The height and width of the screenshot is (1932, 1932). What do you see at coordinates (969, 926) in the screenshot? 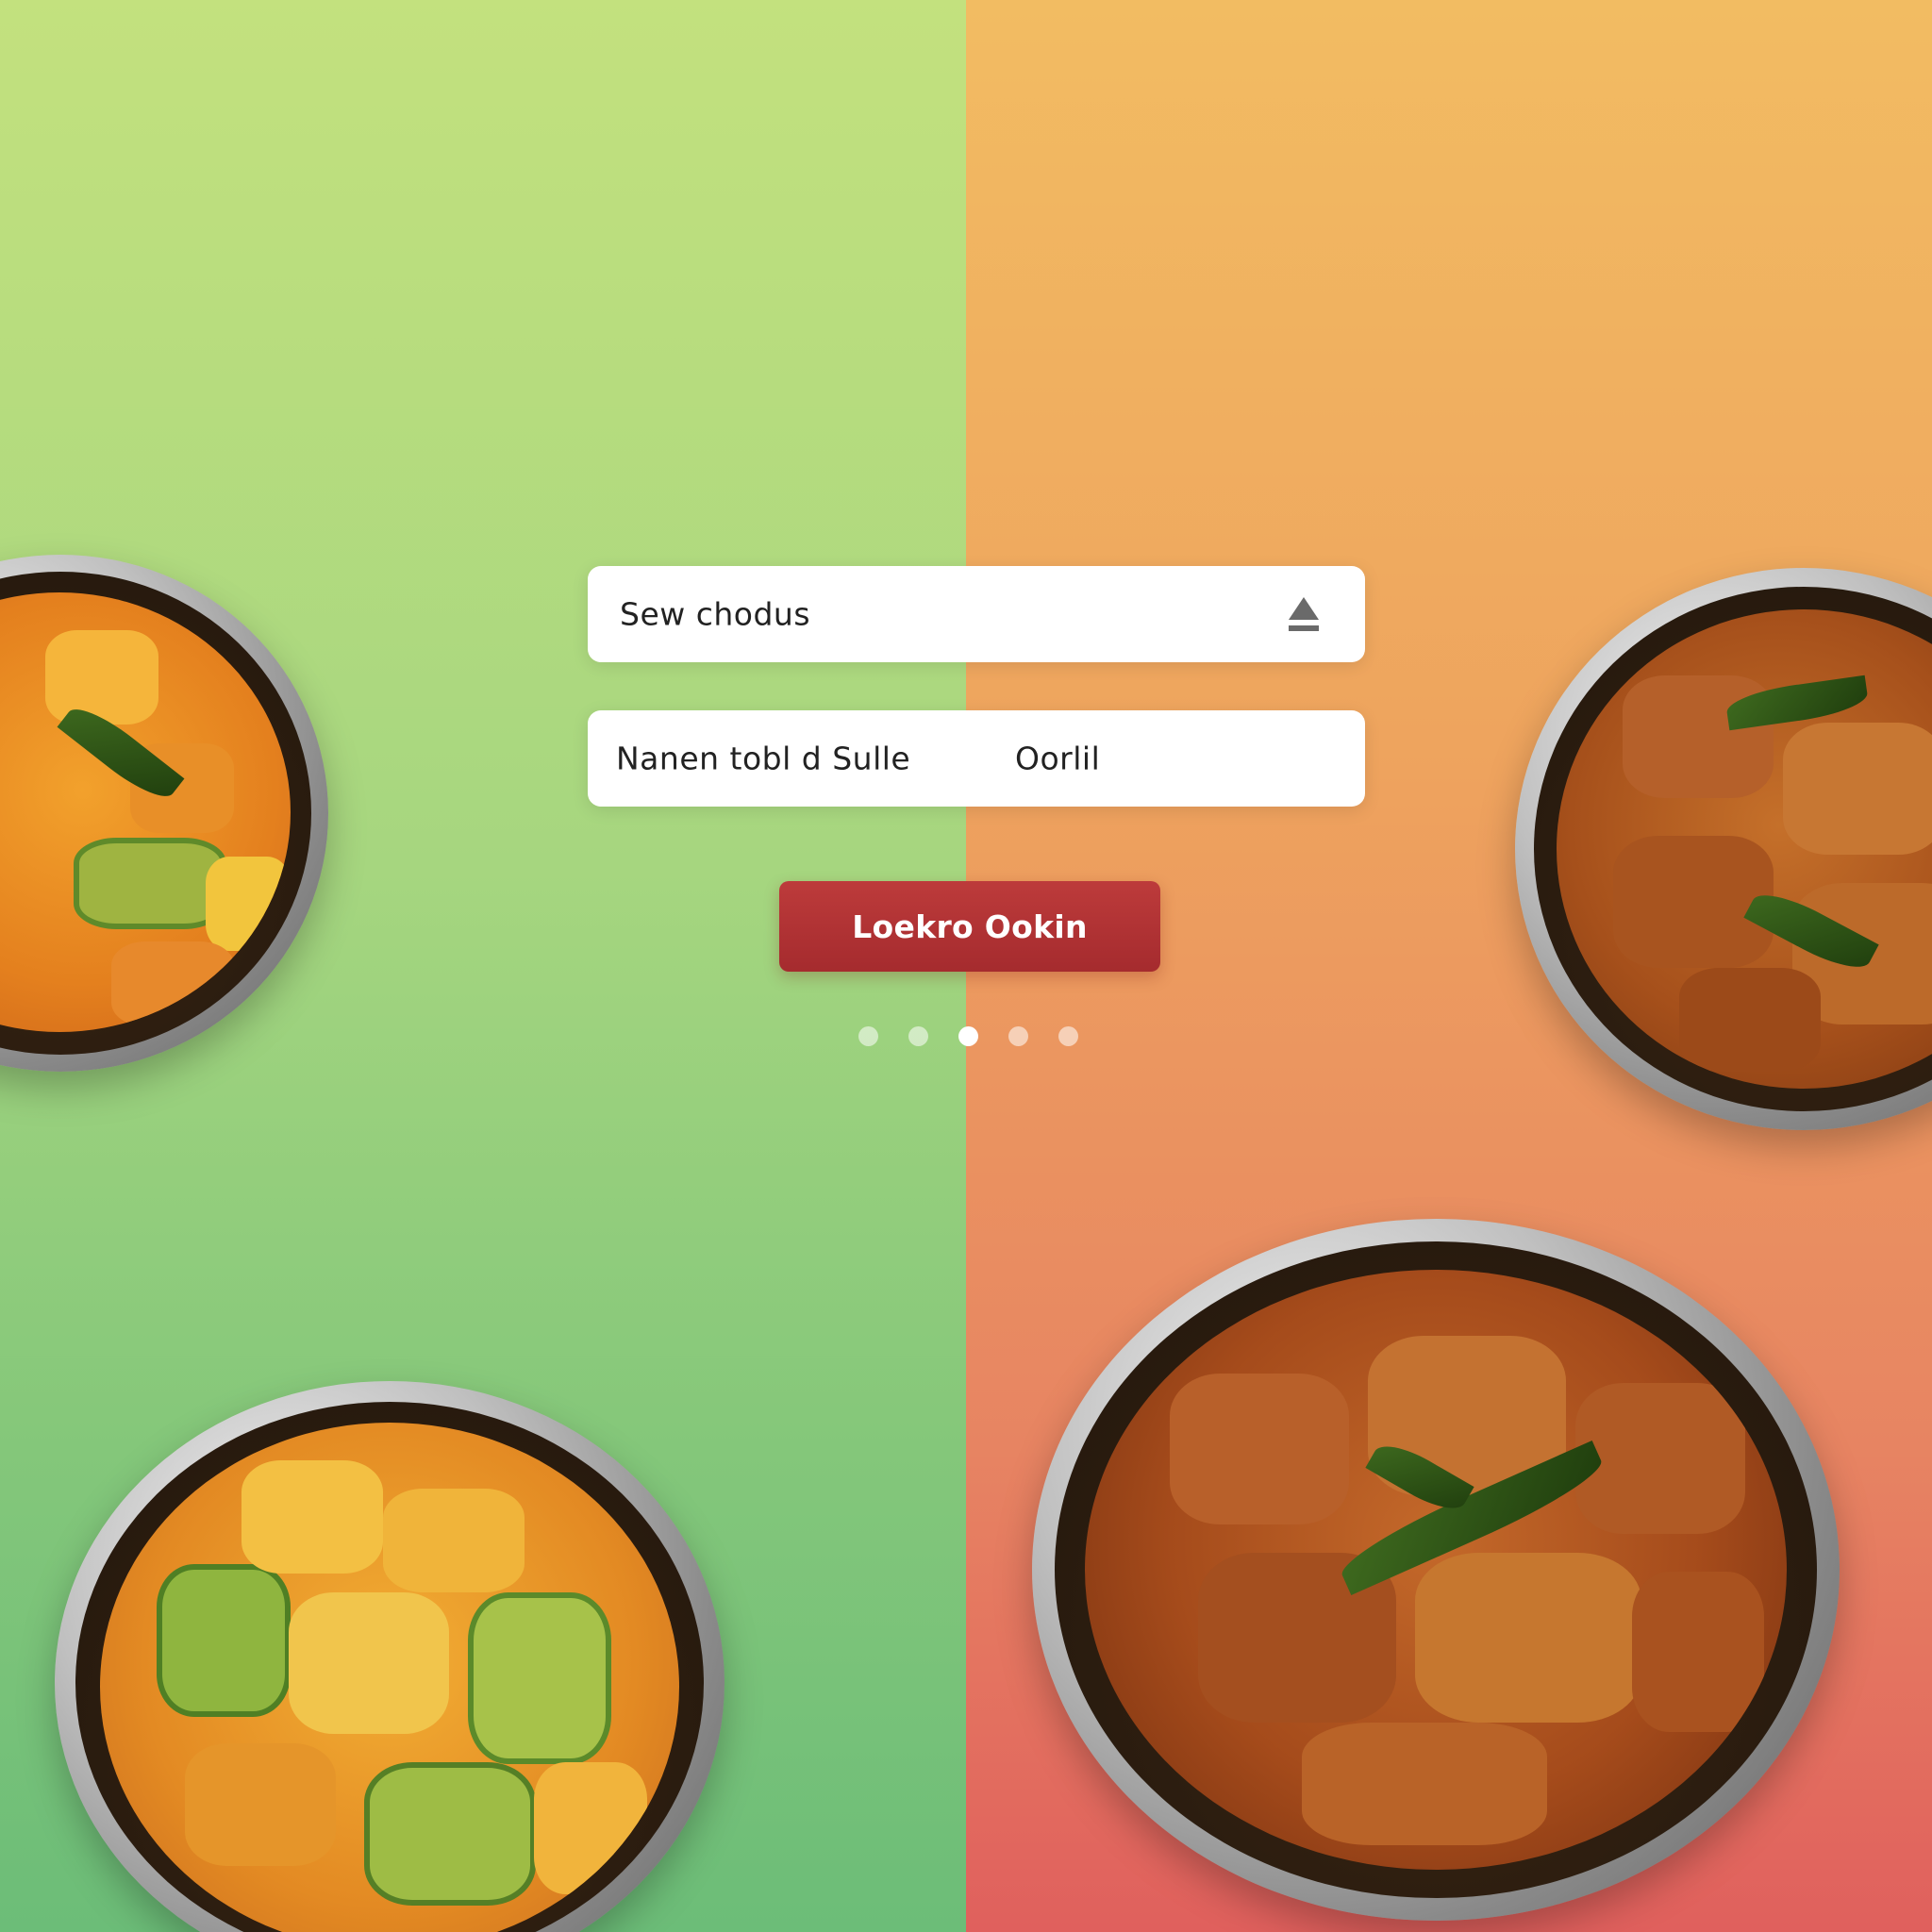
I see `primary-action-button: Loekro Ookin` at bounding box center [969, 926].